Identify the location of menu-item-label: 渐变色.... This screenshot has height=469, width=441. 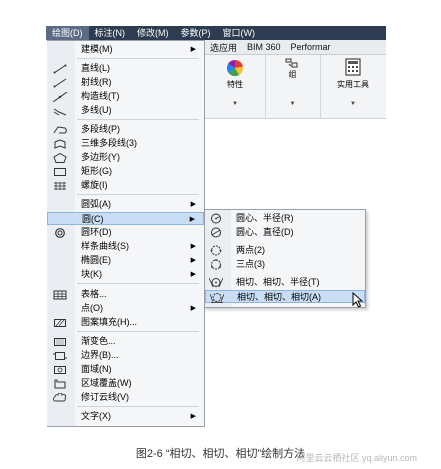
(98, 341).